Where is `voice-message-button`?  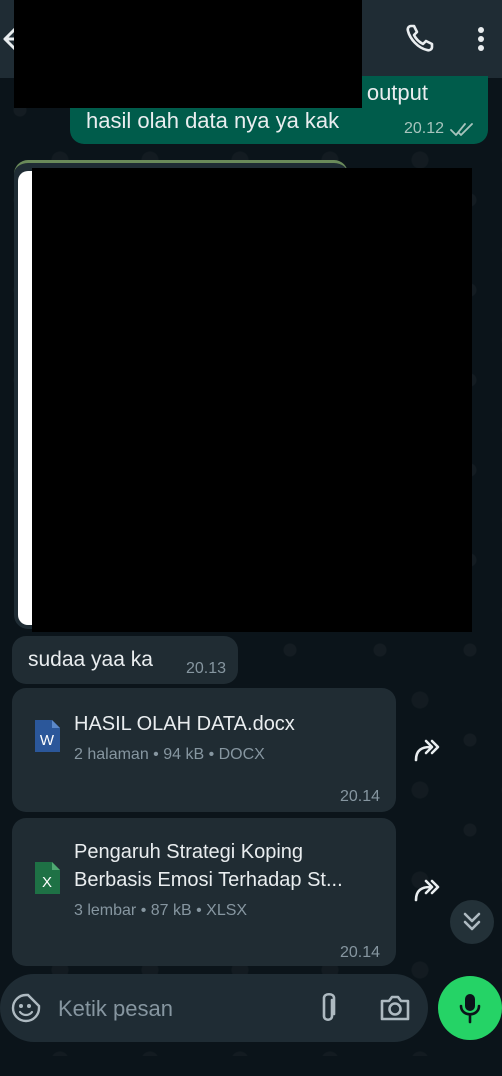
voice-message-button is located at coordinates (470, 1008).